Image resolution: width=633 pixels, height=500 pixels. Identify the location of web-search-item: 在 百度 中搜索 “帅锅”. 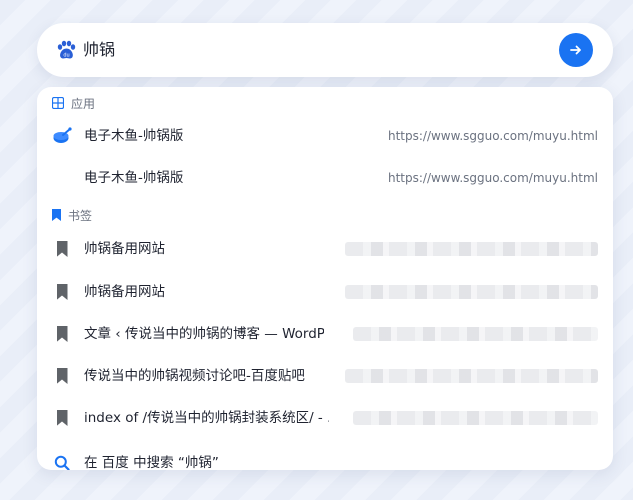
(325, 456).